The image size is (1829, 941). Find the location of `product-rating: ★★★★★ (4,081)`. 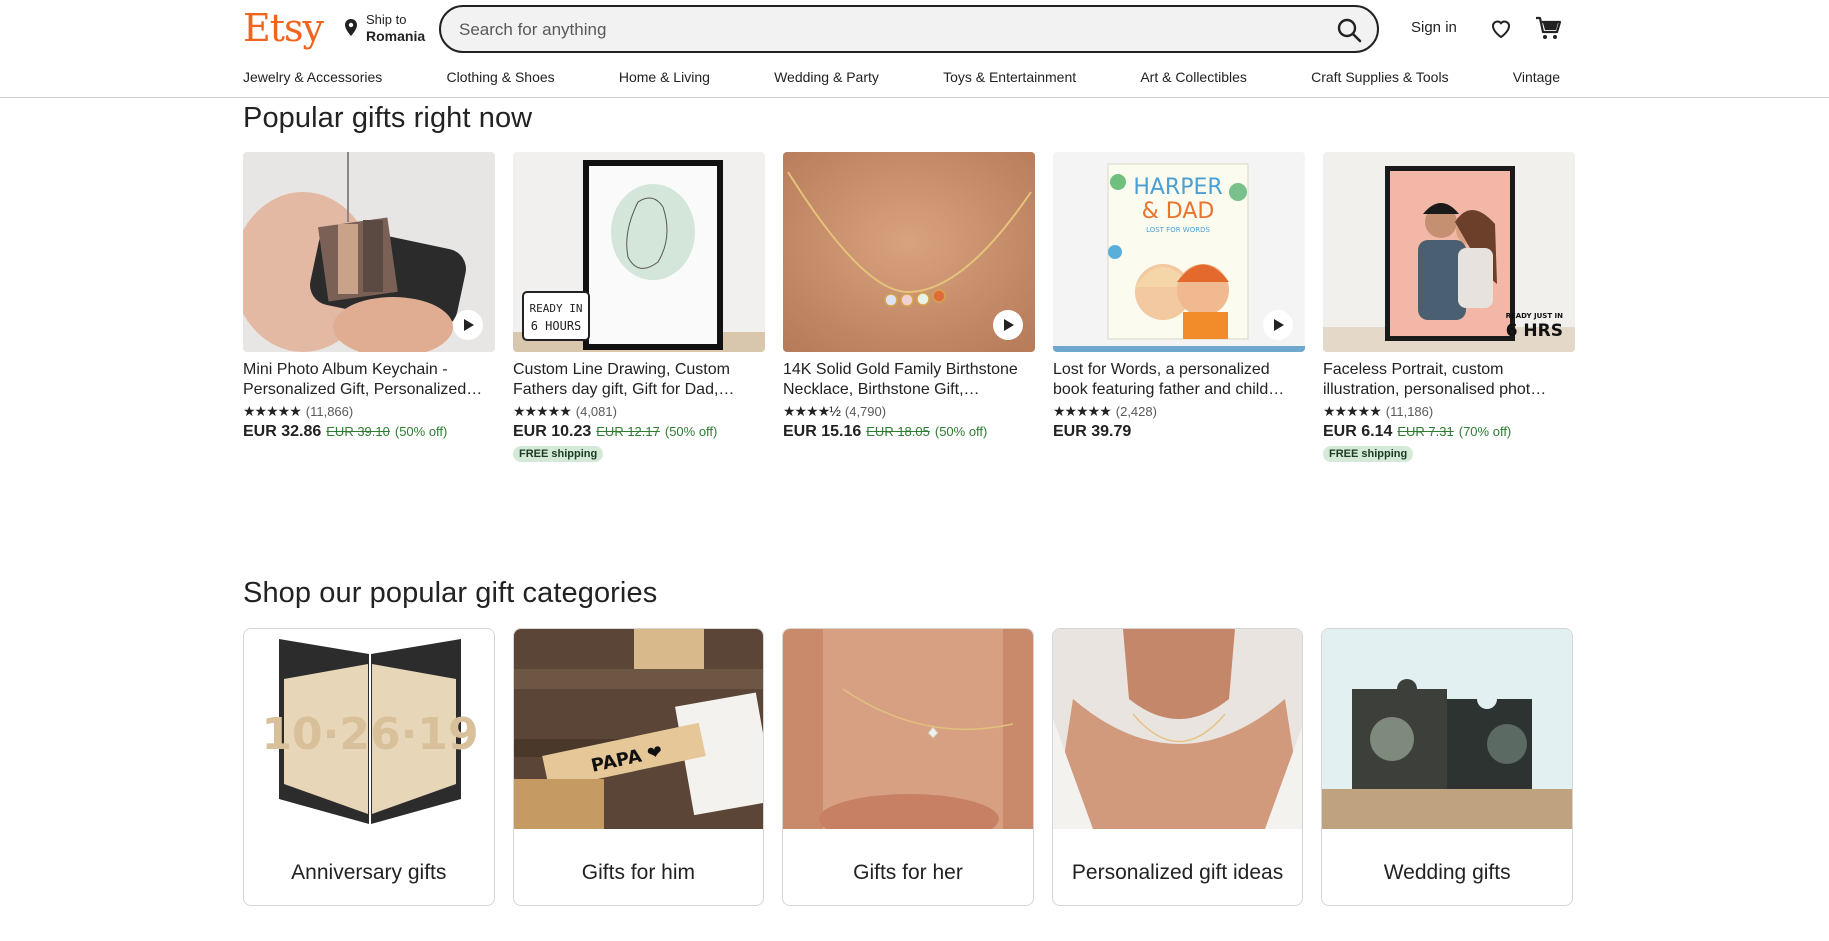

product-rating: ★★★★★ (4,081) is located at coordinates (639, 411).